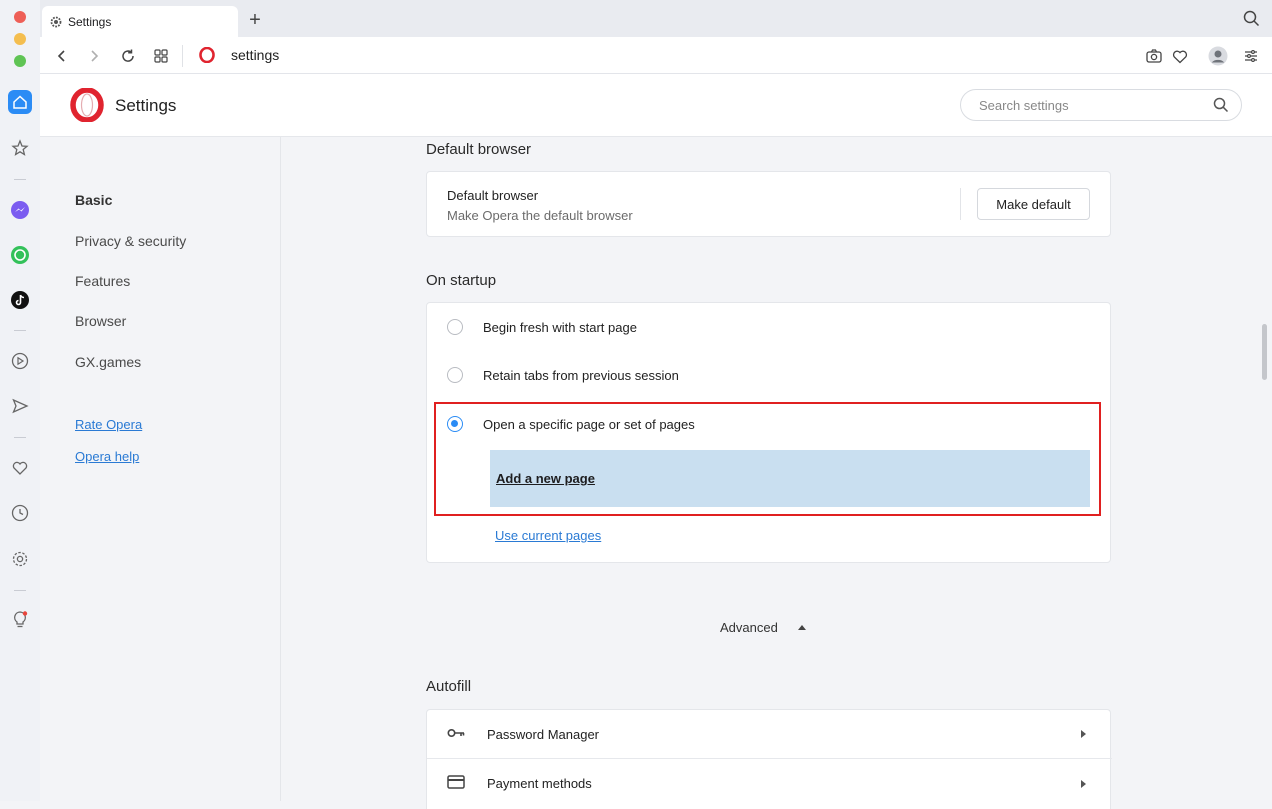 The height and width of the screenshot is (809, 1272). What do you see at coordinates (801, 627) in the screenshot?
I see `caret-up-icon` at bounding box center [801, 627].